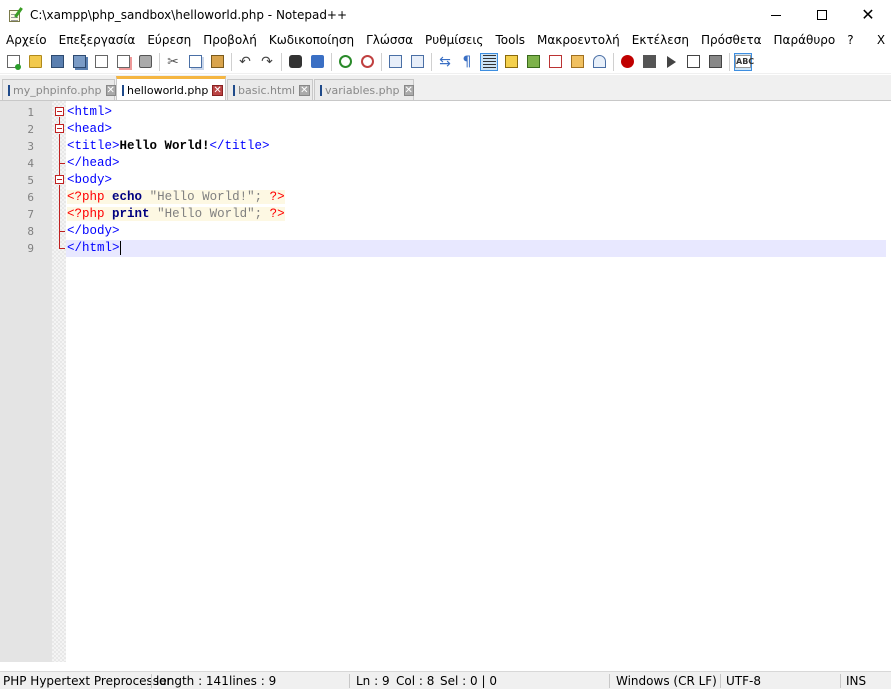 This screenshot has height=689, width=891. Describe the element at coordinates (720, 681) in the screenshot. I see `status-divider` at that location.